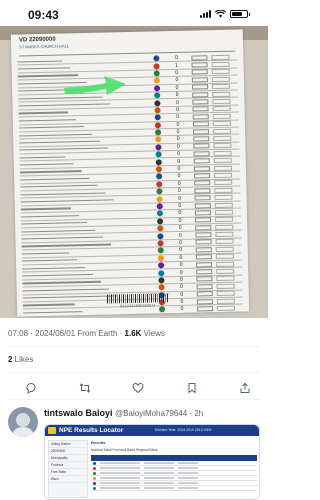  I want to click on battery-icon, so click(240, 14).